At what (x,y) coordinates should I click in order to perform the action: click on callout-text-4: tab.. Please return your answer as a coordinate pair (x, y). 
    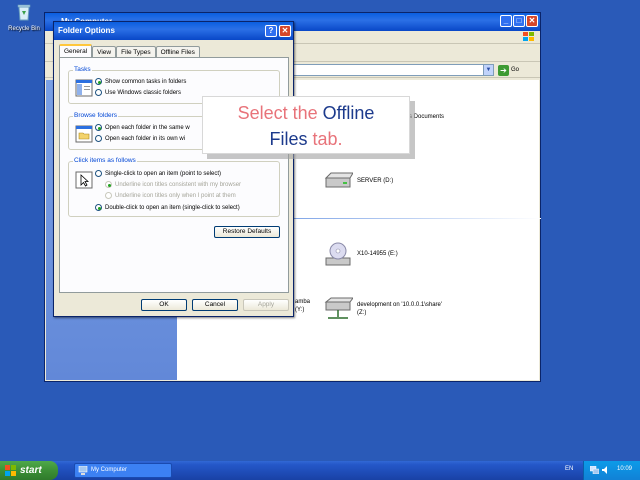
    Looking at the image, I should click on (325, 139).